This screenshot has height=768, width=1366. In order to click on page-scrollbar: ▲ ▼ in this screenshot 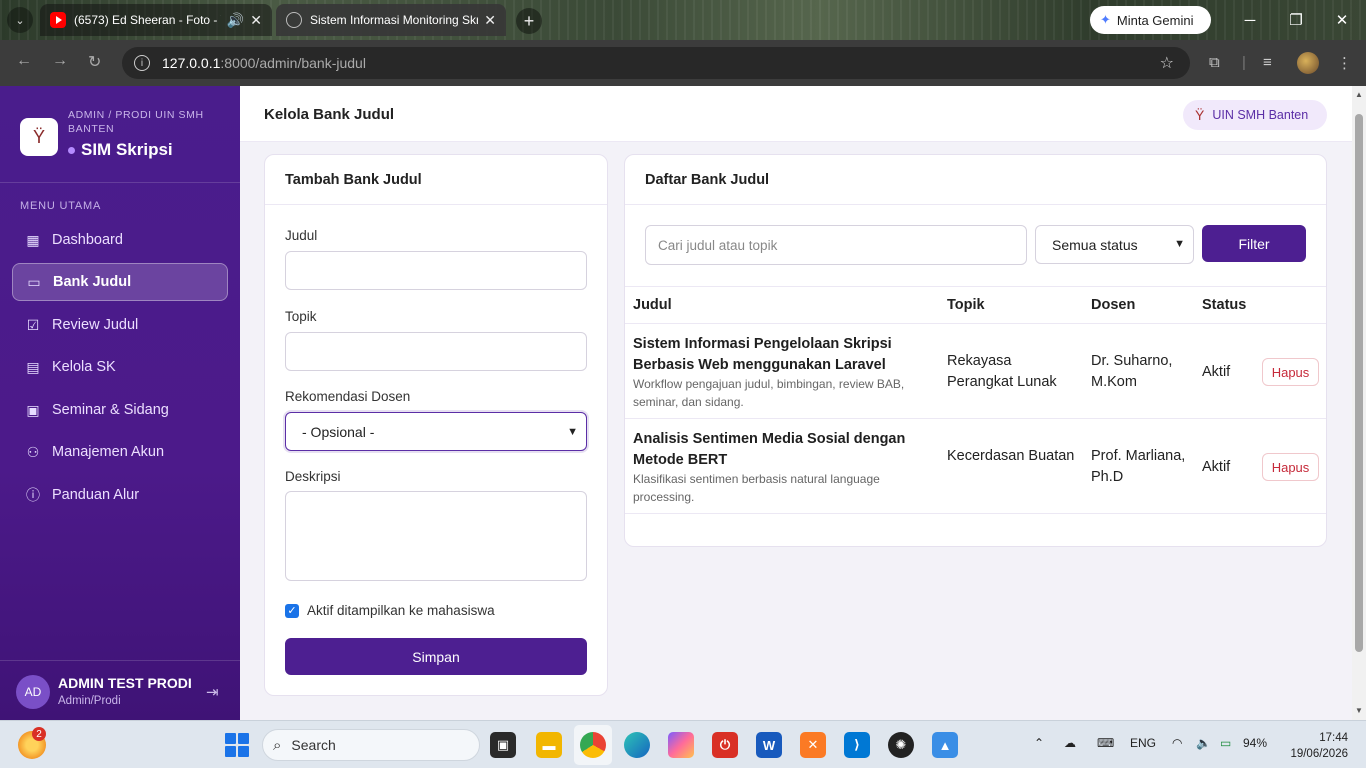, I will do `click(1359, 403)`.